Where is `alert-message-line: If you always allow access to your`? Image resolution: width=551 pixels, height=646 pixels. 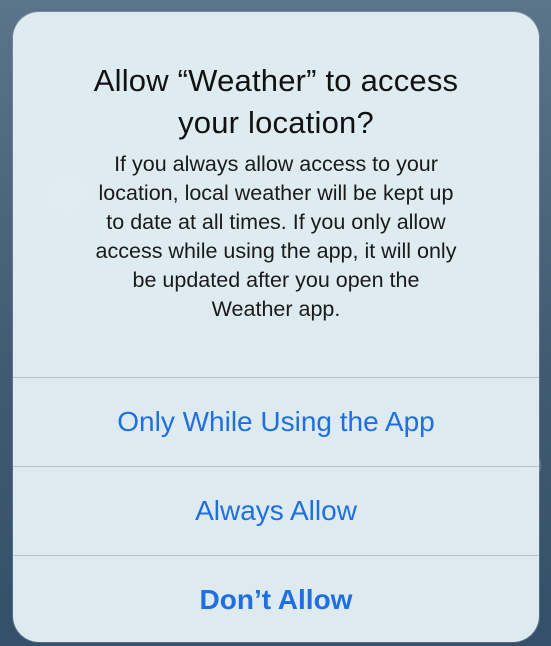 alert-message-line: If you always allow access to your is located at coordinates (276, 164).